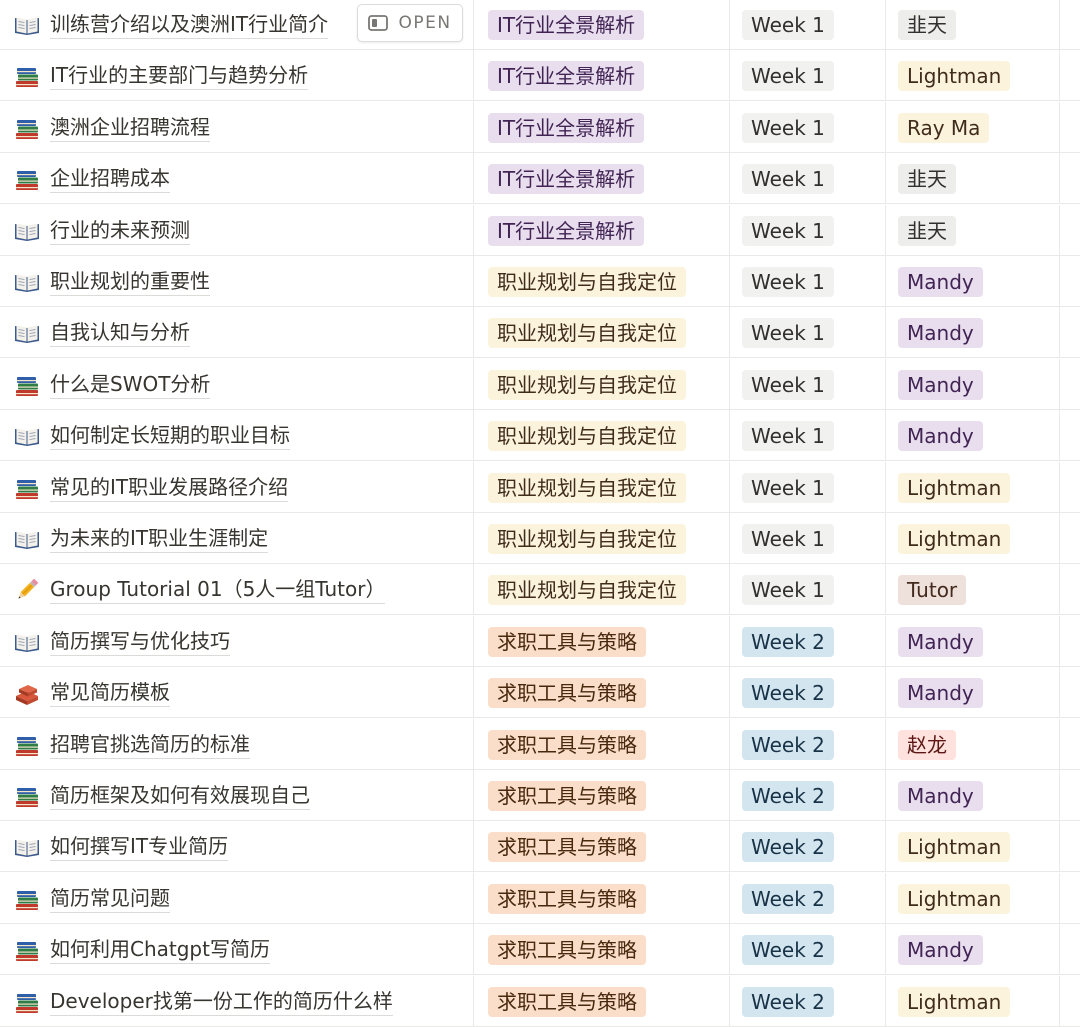 The image size is (1080, 1027). Describe the element at coordinates (540, 25) in the screenshot. I see `table-row: 训练营介绍以及澳洲IT行业简介 IT行业全景解析 Week 1 韭天 OPEN` at that location.